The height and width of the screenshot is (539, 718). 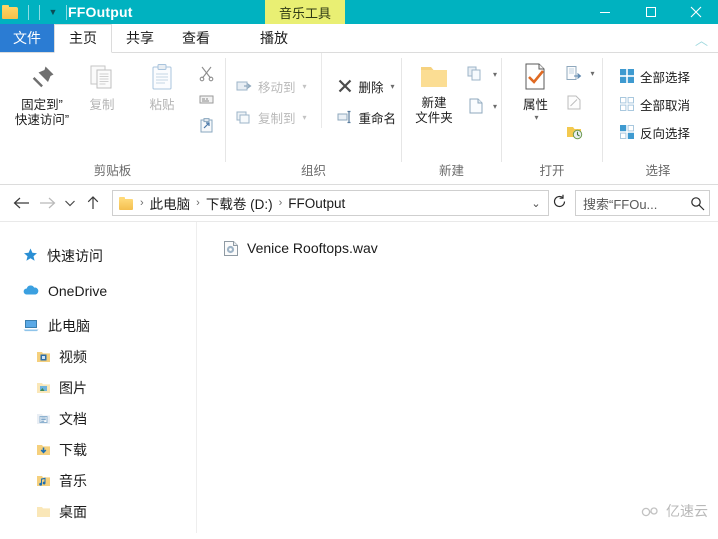 I want to click on forward-button, so click(x=47, y=203).